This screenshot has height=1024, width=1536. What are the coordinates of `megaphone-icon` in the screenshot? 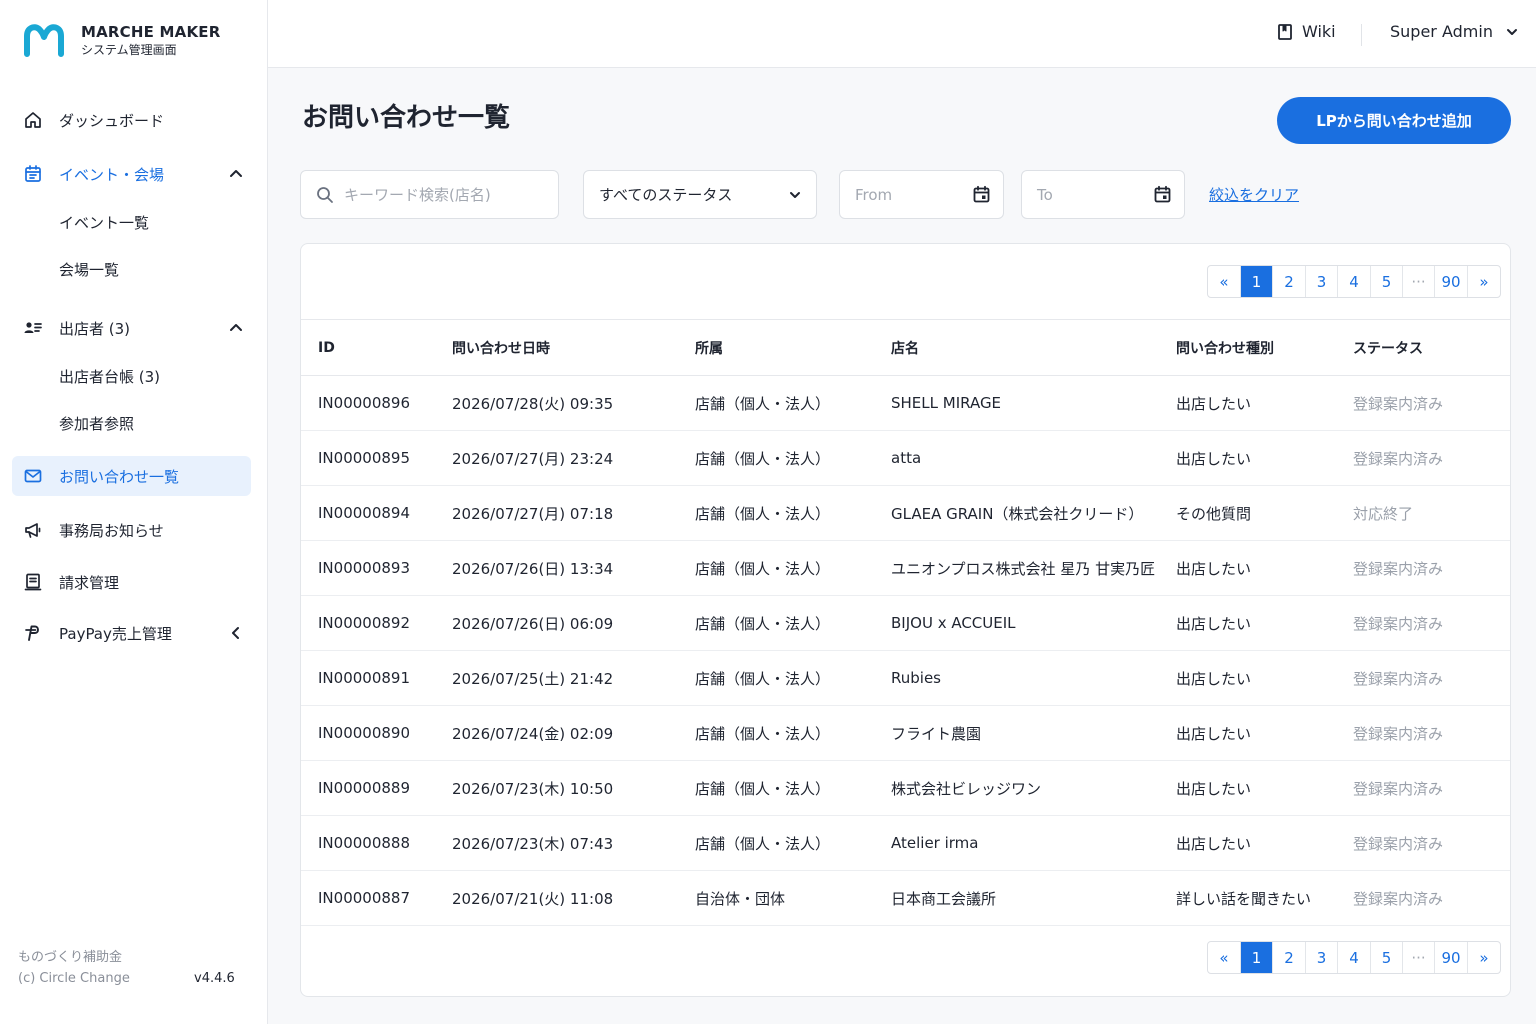 It's located at (33, 530).